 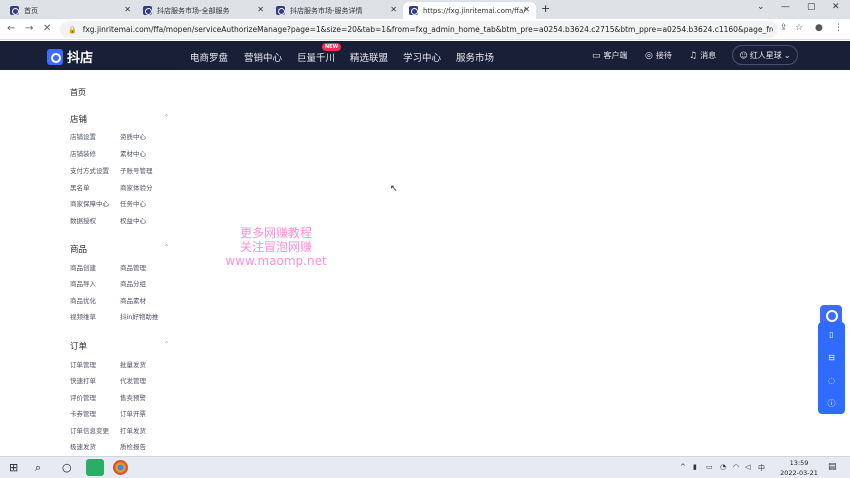 I want to click on search-icon: ⌕, so click(x=38, y=468).